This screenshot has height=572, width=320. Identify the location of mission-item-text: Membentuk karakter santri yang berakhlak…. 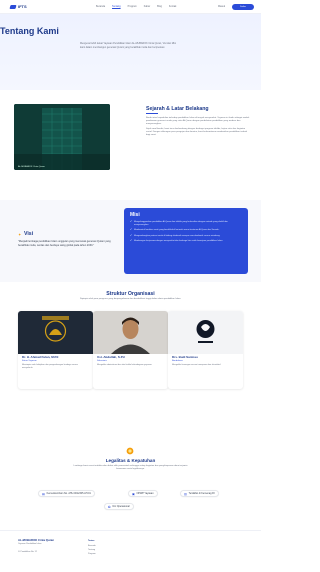
(177, 230).